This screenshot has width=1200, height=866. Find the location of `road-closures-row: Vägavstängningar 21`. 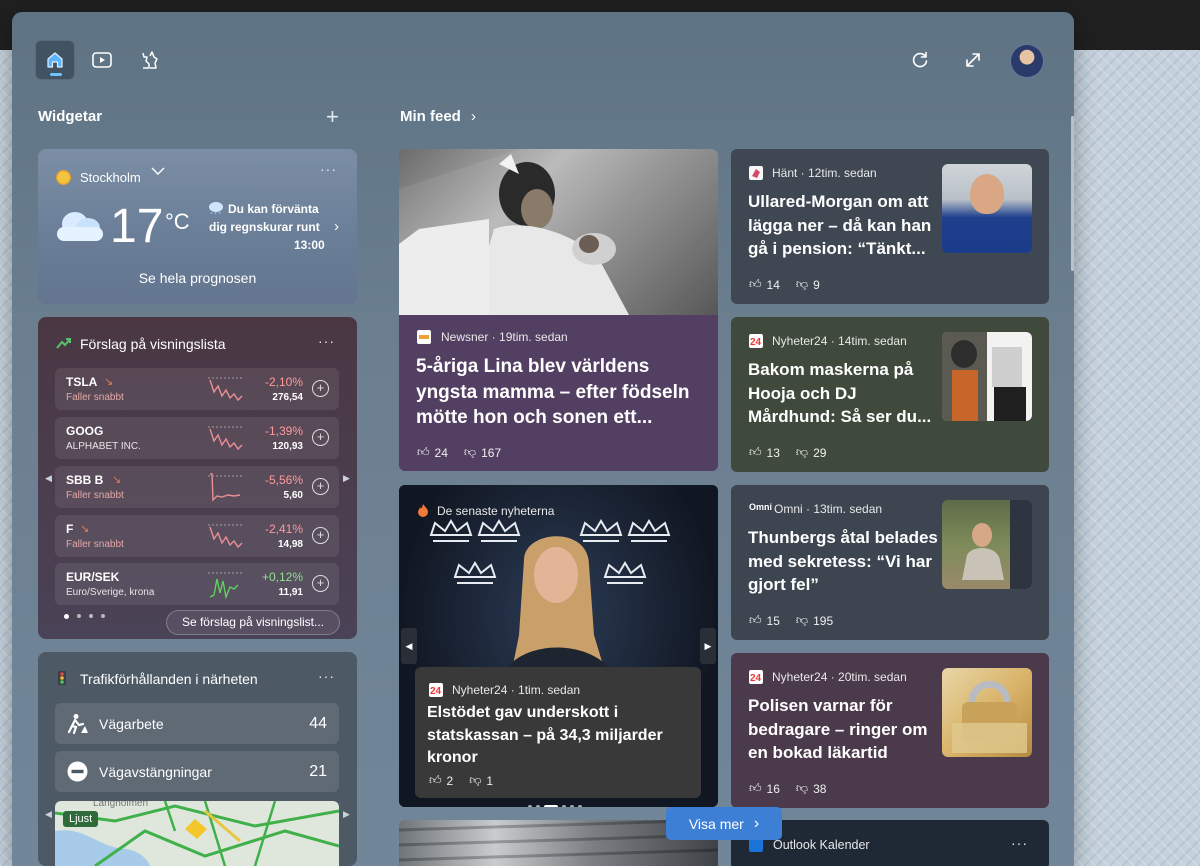

road-closures-row: Vägavstängningar 21 is located at coordinates (197, 771).